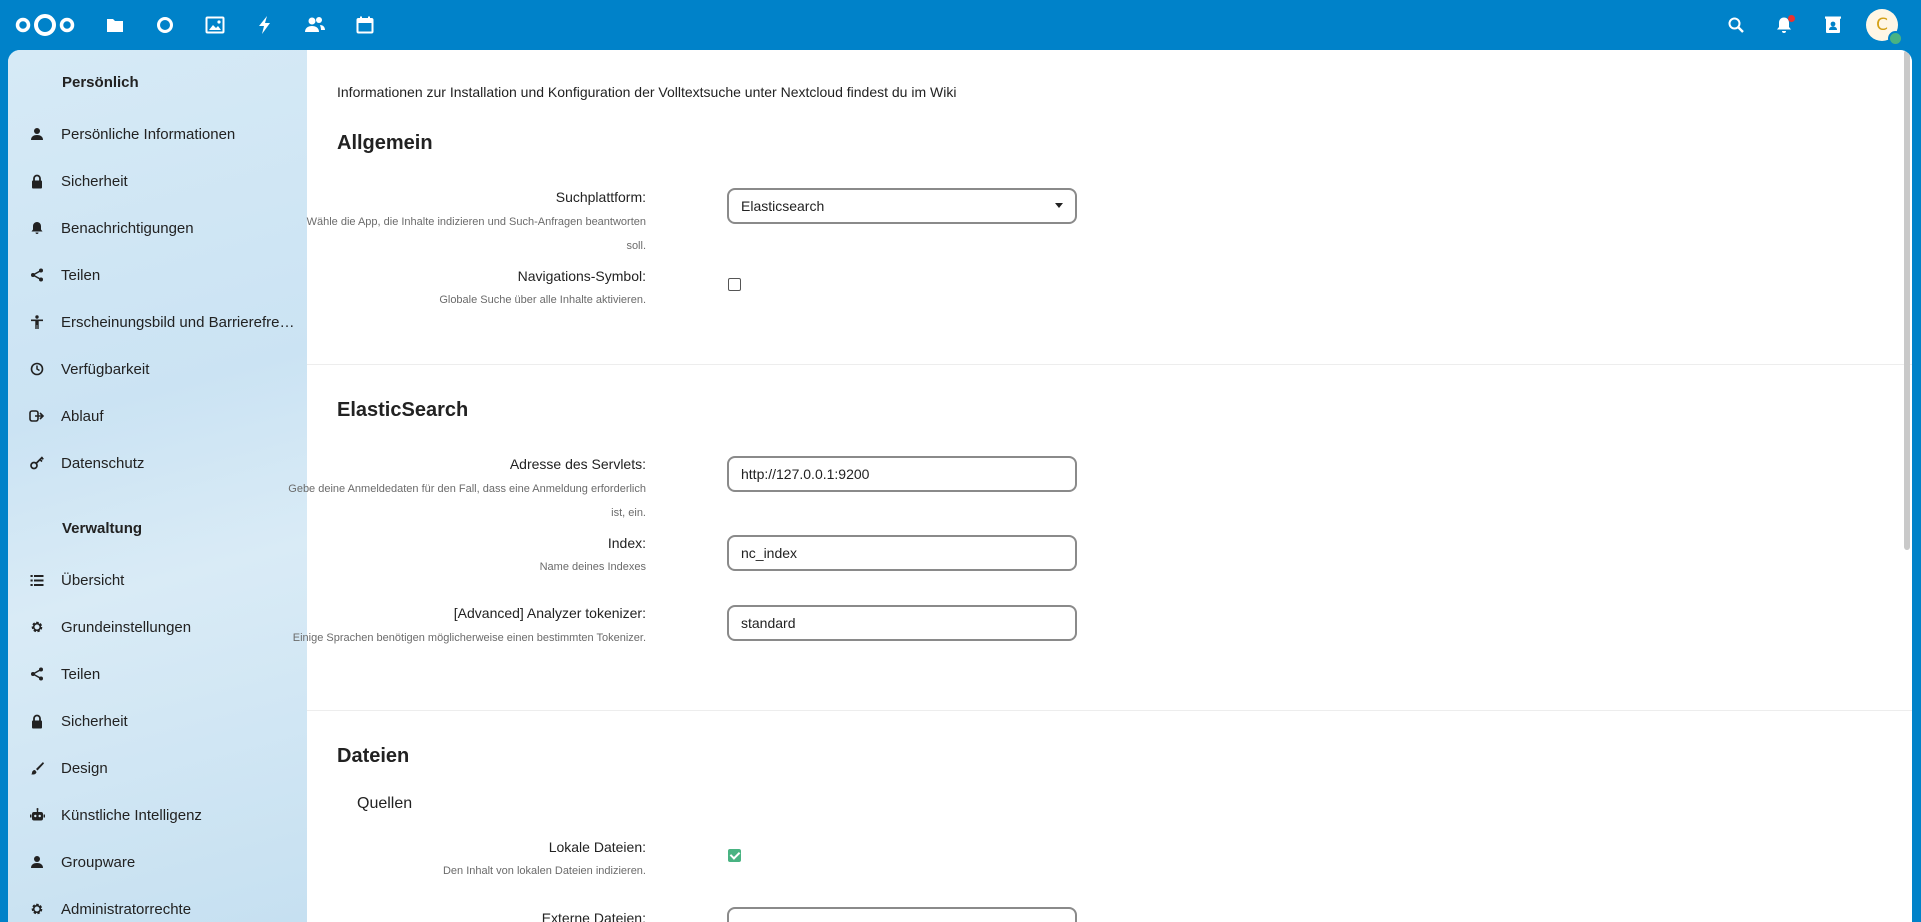 The image size is (1921, 922). Describe the element at coordinates (373, 756) in the screenshot. I see `section-title-files: Dateien` at that location.